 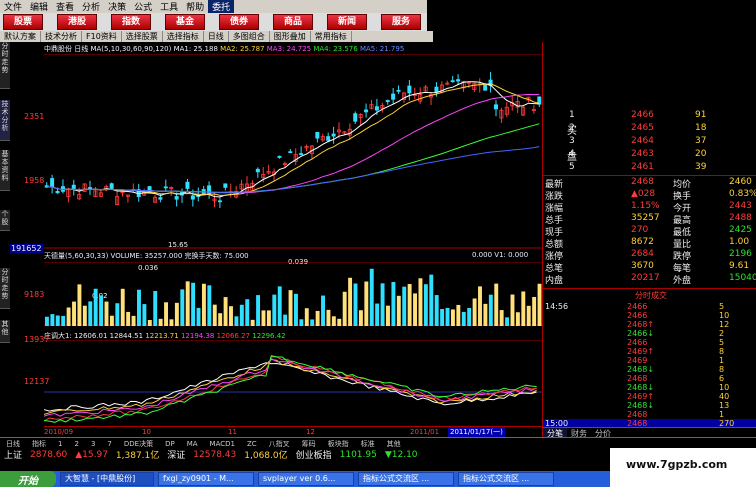 I want to click on tick-row: 2468↓ 10, so click(x=649, y=387).